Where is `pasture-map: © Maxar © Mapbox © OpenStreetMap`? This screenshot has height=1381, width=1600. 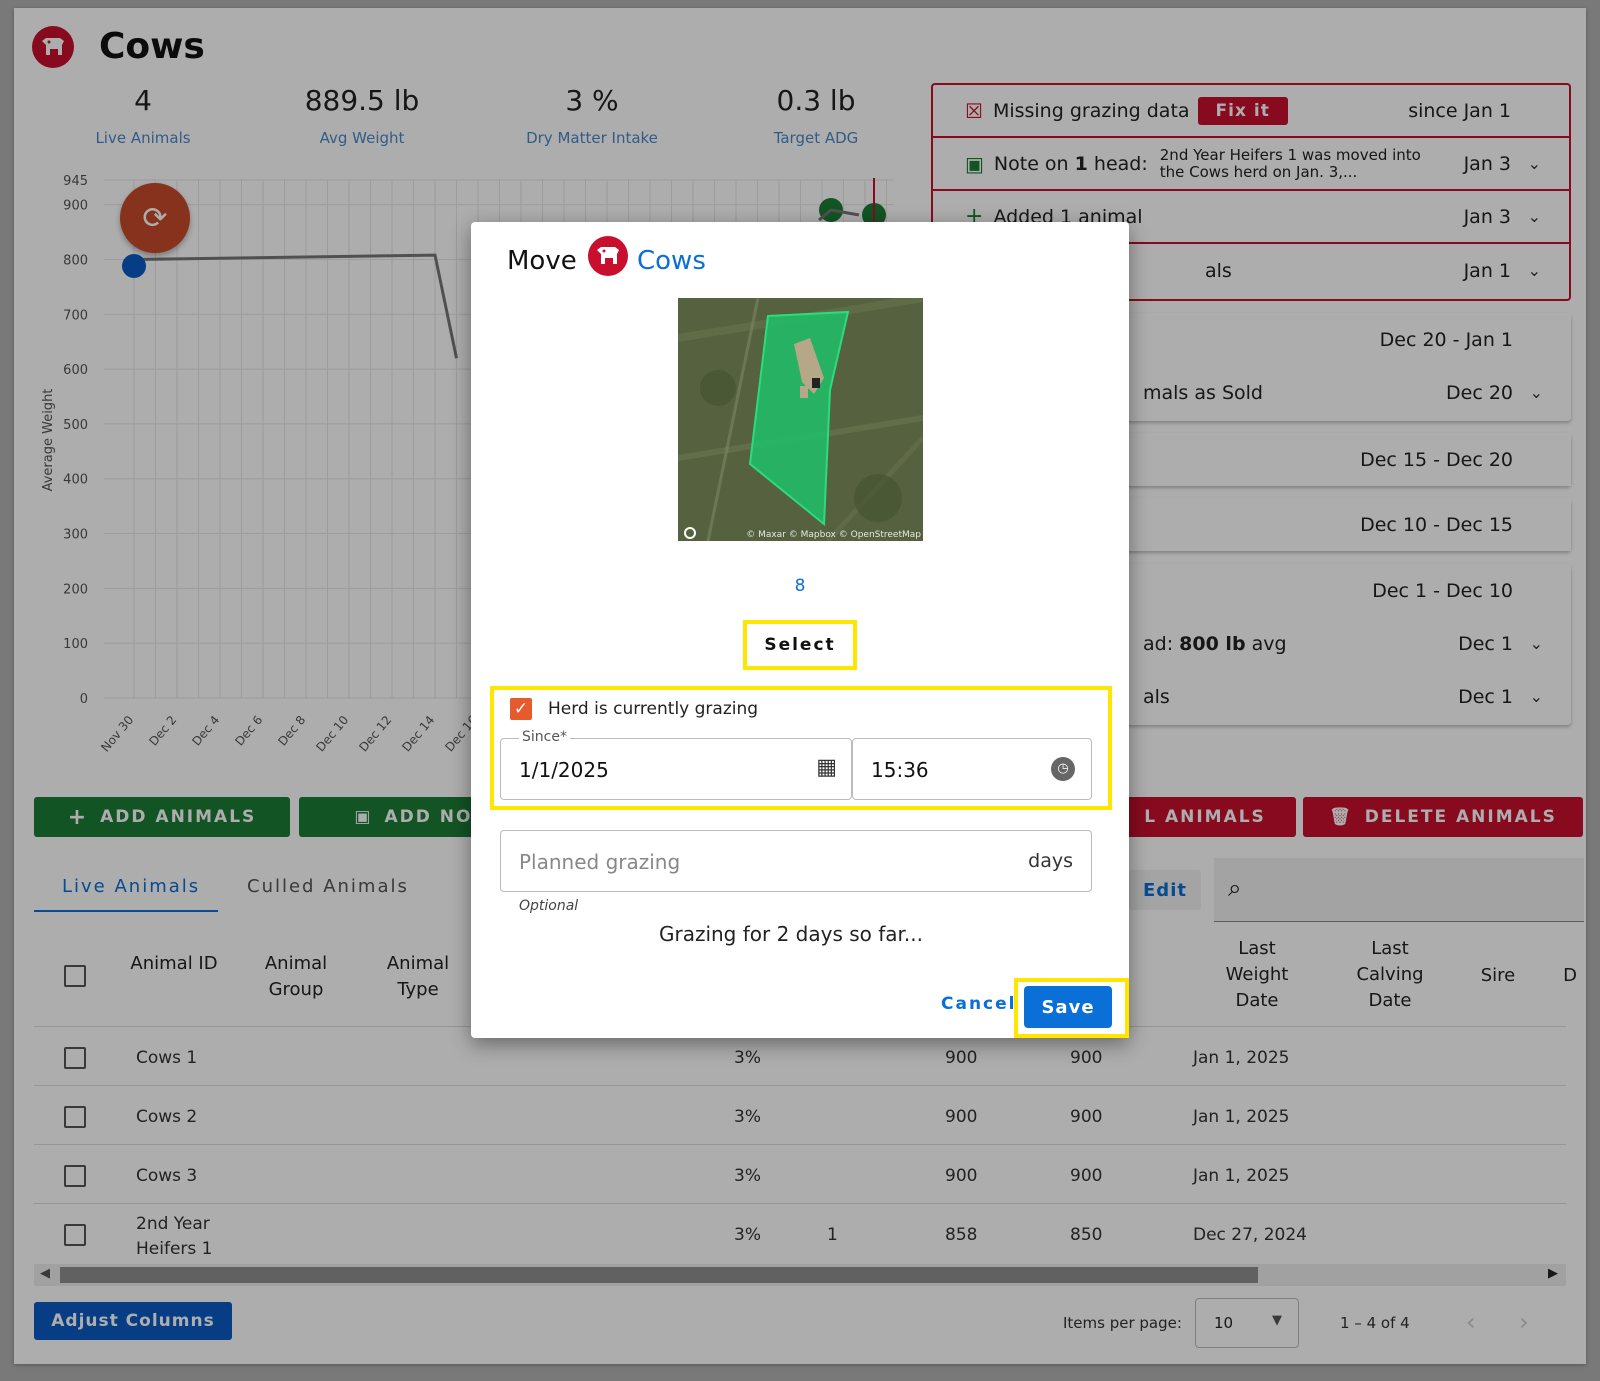
pasture-map: © Maxar © Mapbox © OpenStreetMap is located at coordinates (800, 419).